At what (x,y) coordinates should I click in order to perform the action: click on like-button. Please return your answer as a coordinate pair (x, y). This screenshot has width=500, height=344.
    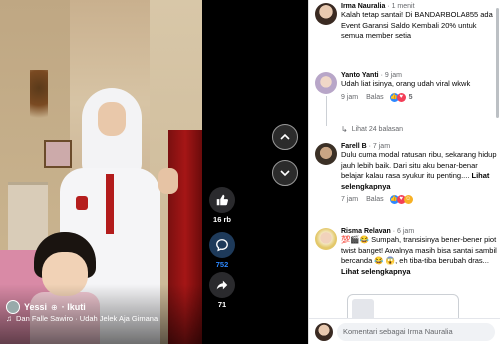
    Looking at the image, I should click on (222, 200).